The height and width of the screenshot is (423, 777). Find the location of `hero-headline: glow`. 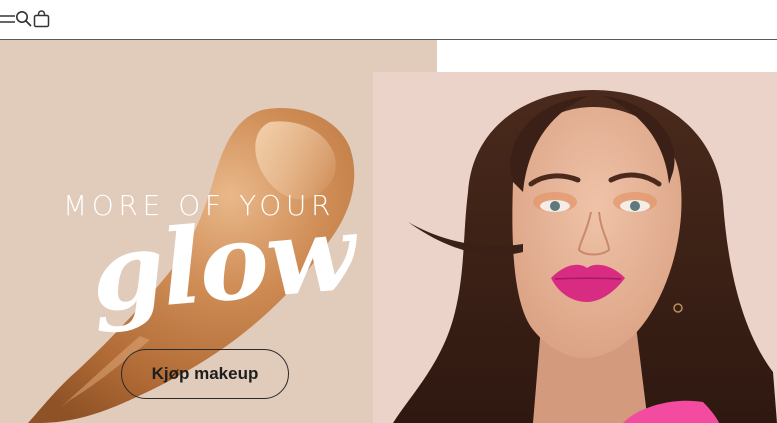

hero-headline: glow is located at coordinates (222, 263).